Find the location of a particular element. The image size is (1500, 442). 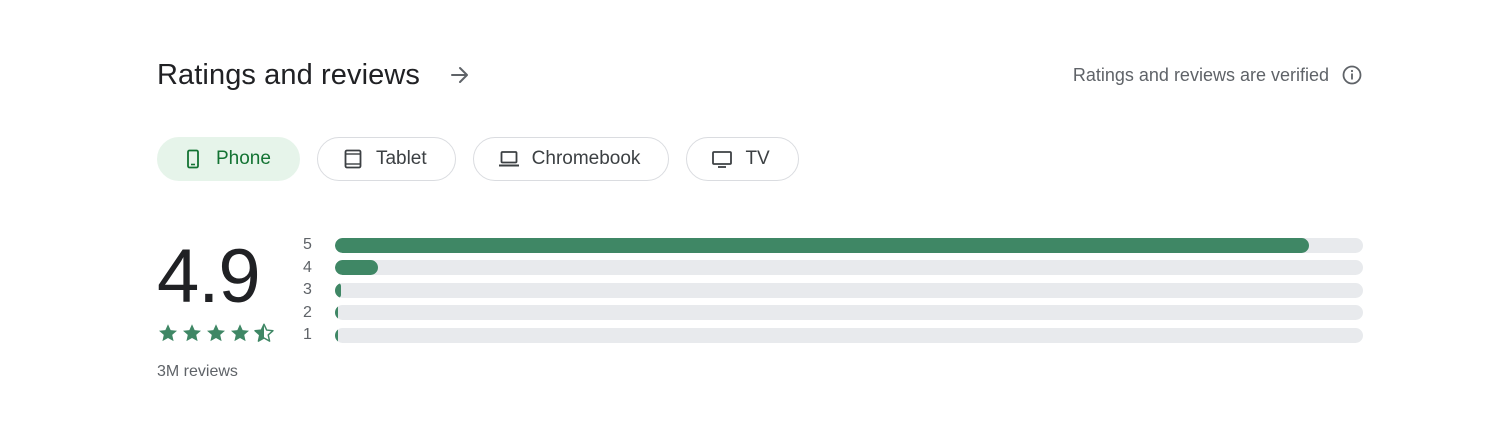

star-rating is located at coordinates (222, 333).